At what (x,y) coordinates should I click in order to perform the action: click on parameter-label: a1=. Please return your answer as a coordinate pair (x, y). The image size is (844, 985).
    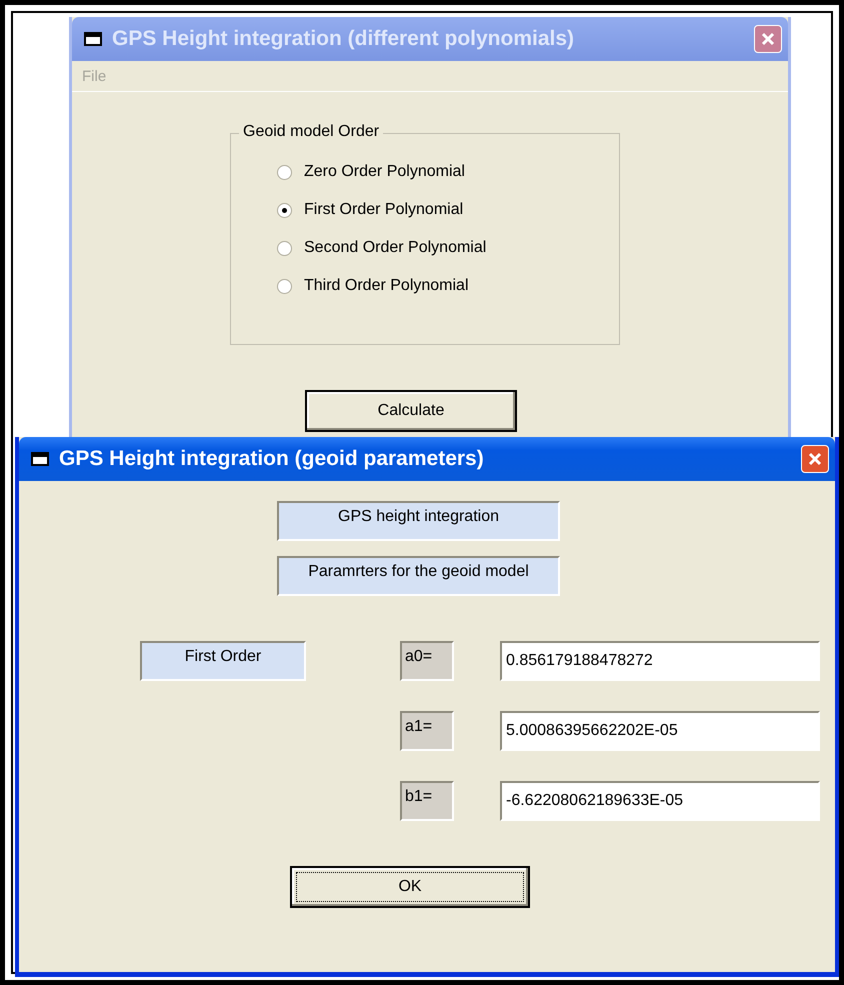
    Looking at the image, I should click on (427, 731).